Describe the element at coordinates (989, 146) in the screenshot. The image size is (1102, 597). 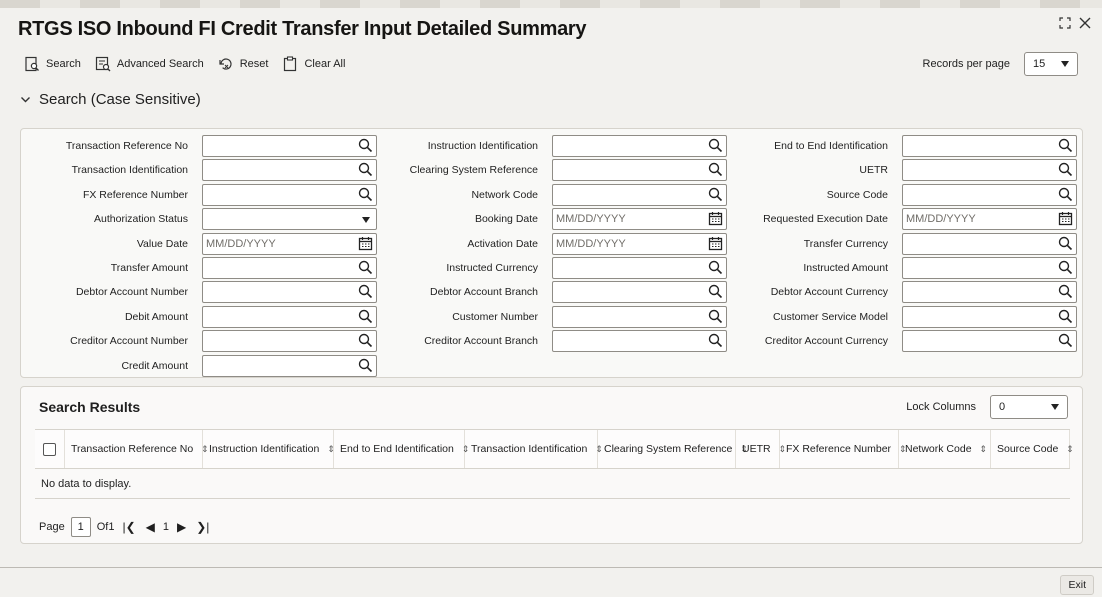
I see `end-to-end-identification-input` at that location.